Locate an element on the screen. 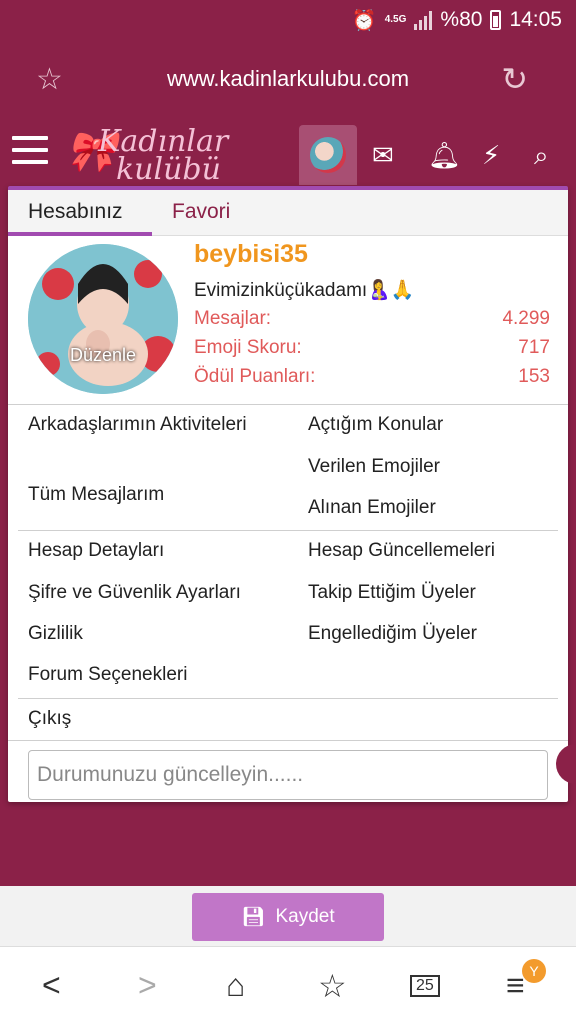 This screenshot has height=1024, width=576. stat-emoji-score: Emoji Skoru: 717 is located at coordinates (372, 348).